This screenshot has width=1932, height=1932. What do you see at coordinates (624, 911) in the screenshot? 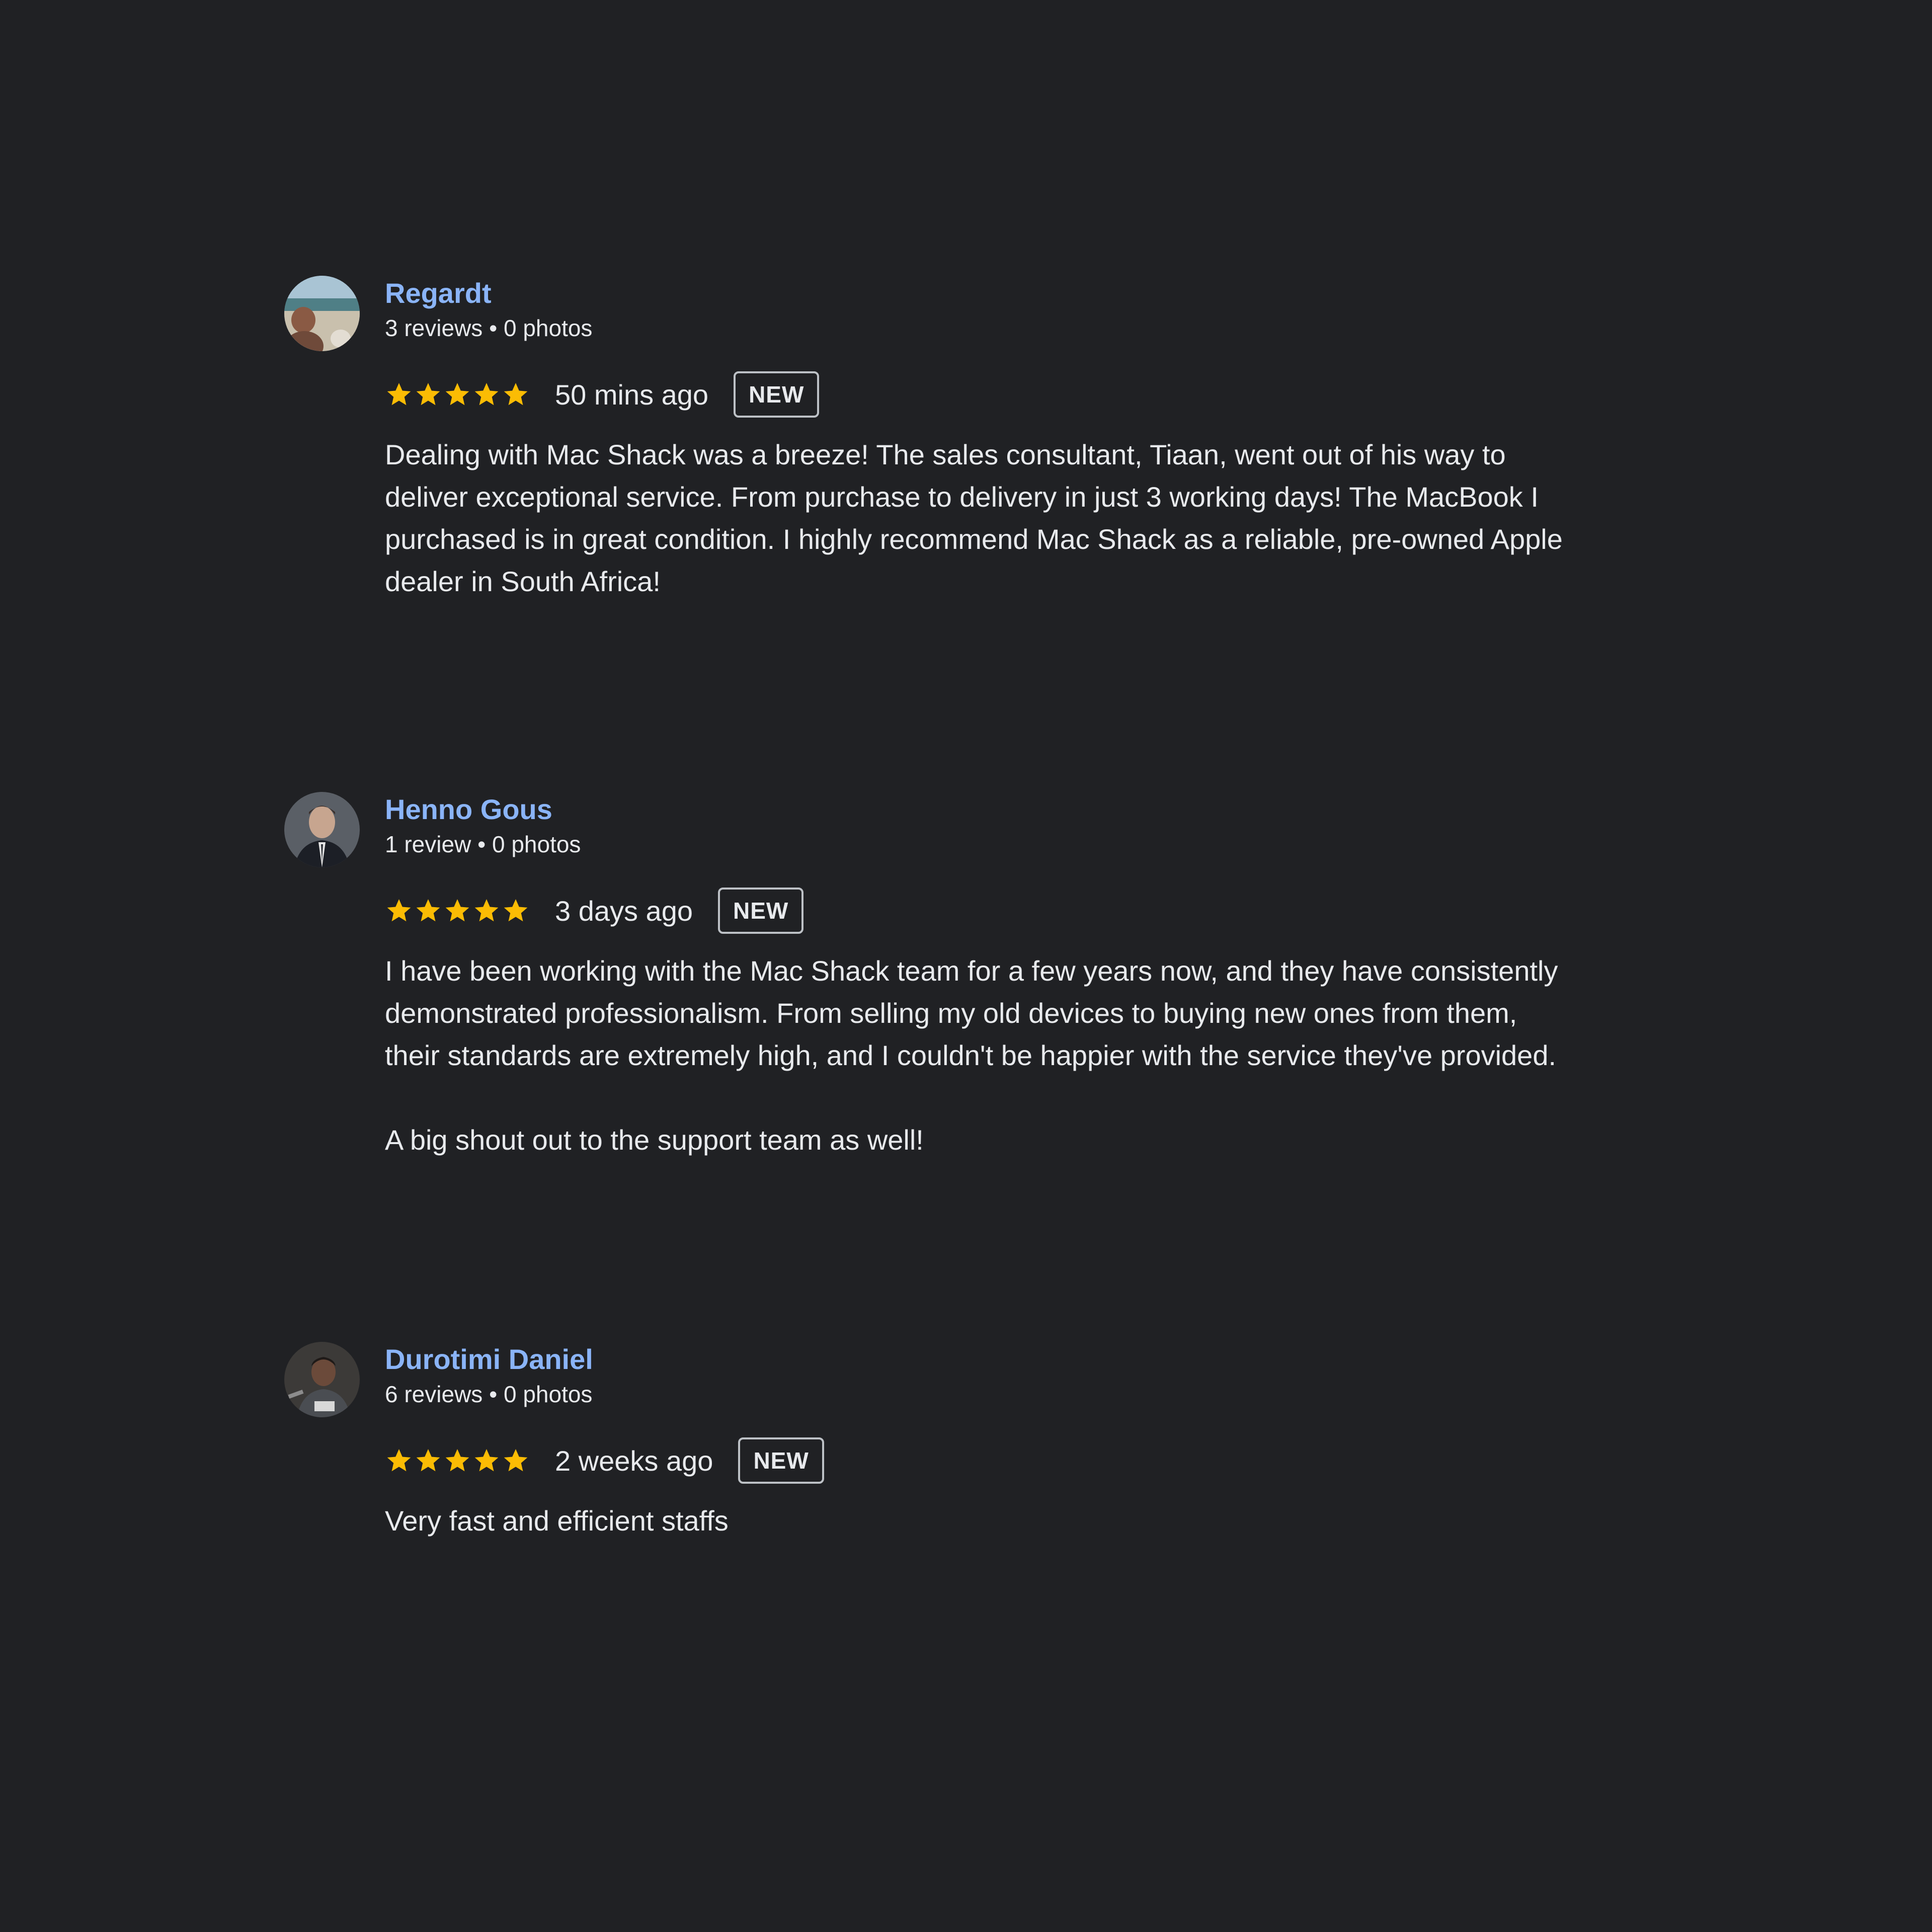
I see `review-time: 3 days ago` at bounding box center [624, 911].